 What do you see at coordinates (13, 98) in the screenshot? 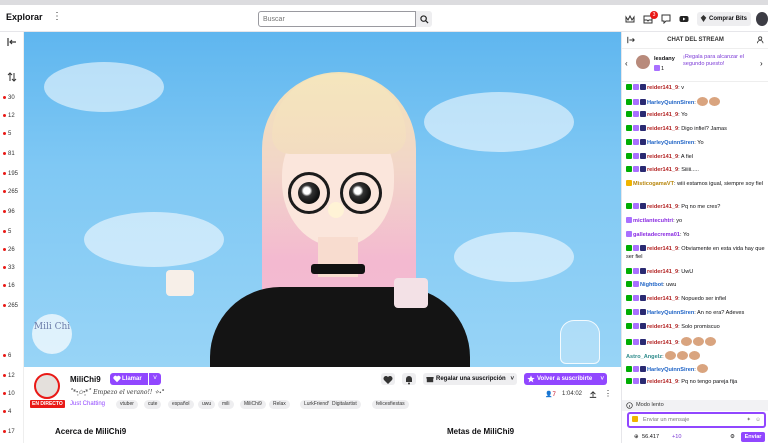
I see `followed-channel-count: 30` at bounding box center [13, 98].